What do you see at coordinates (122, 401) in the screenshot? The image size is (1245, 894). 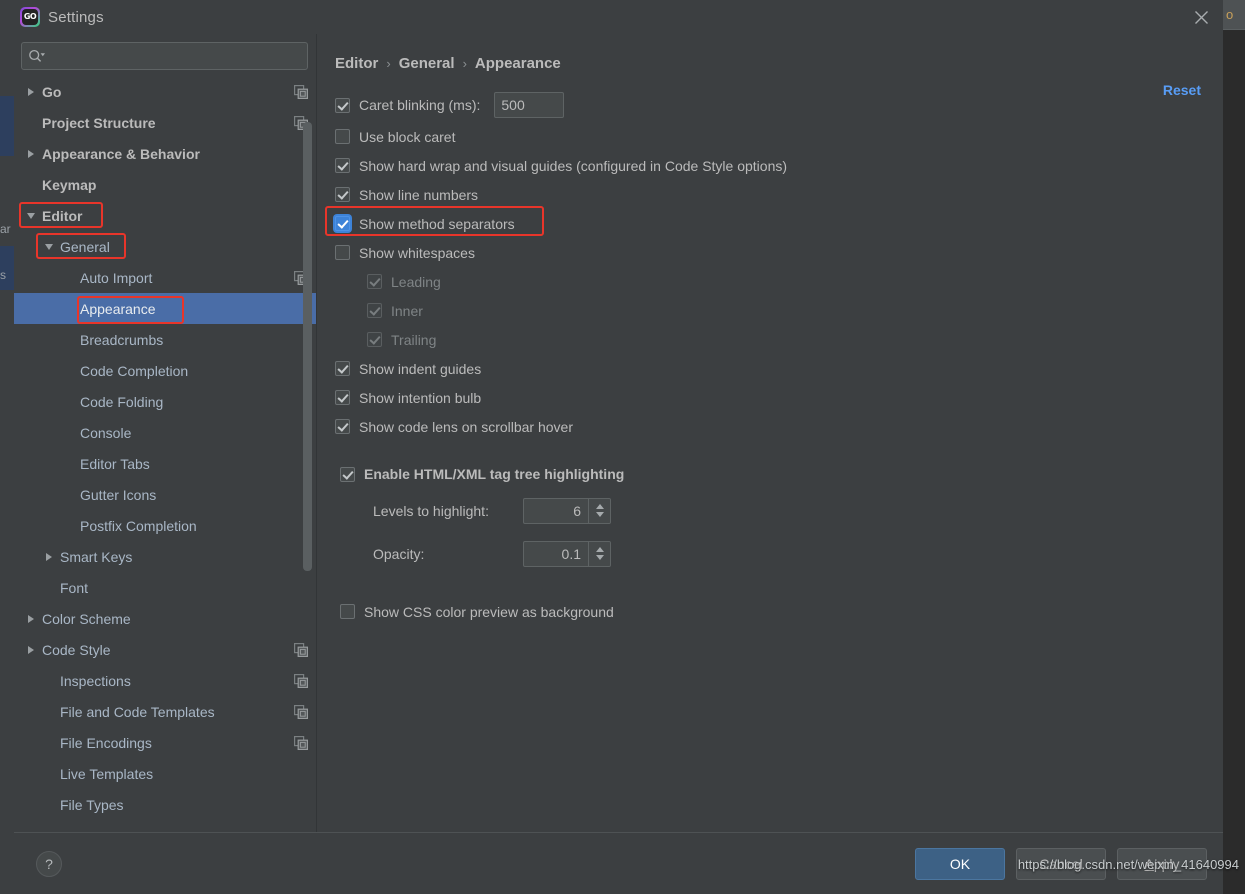 I see `sidebar-item-label: Code Folding` at bounding box center [122, 401].